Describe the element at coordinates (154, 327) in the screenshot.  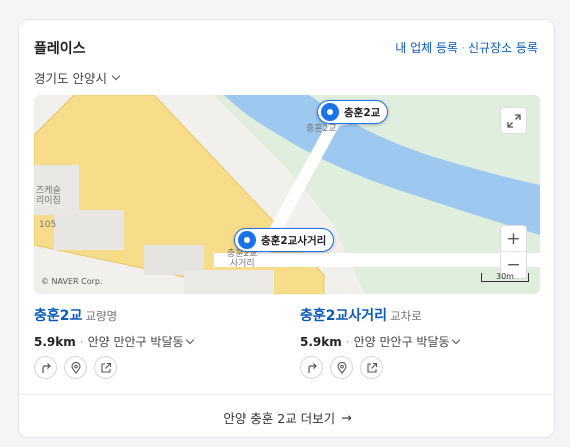
I see `place-item: 충훈2교 교량명 5.9km · 안양 만안구 박달동` at that location.